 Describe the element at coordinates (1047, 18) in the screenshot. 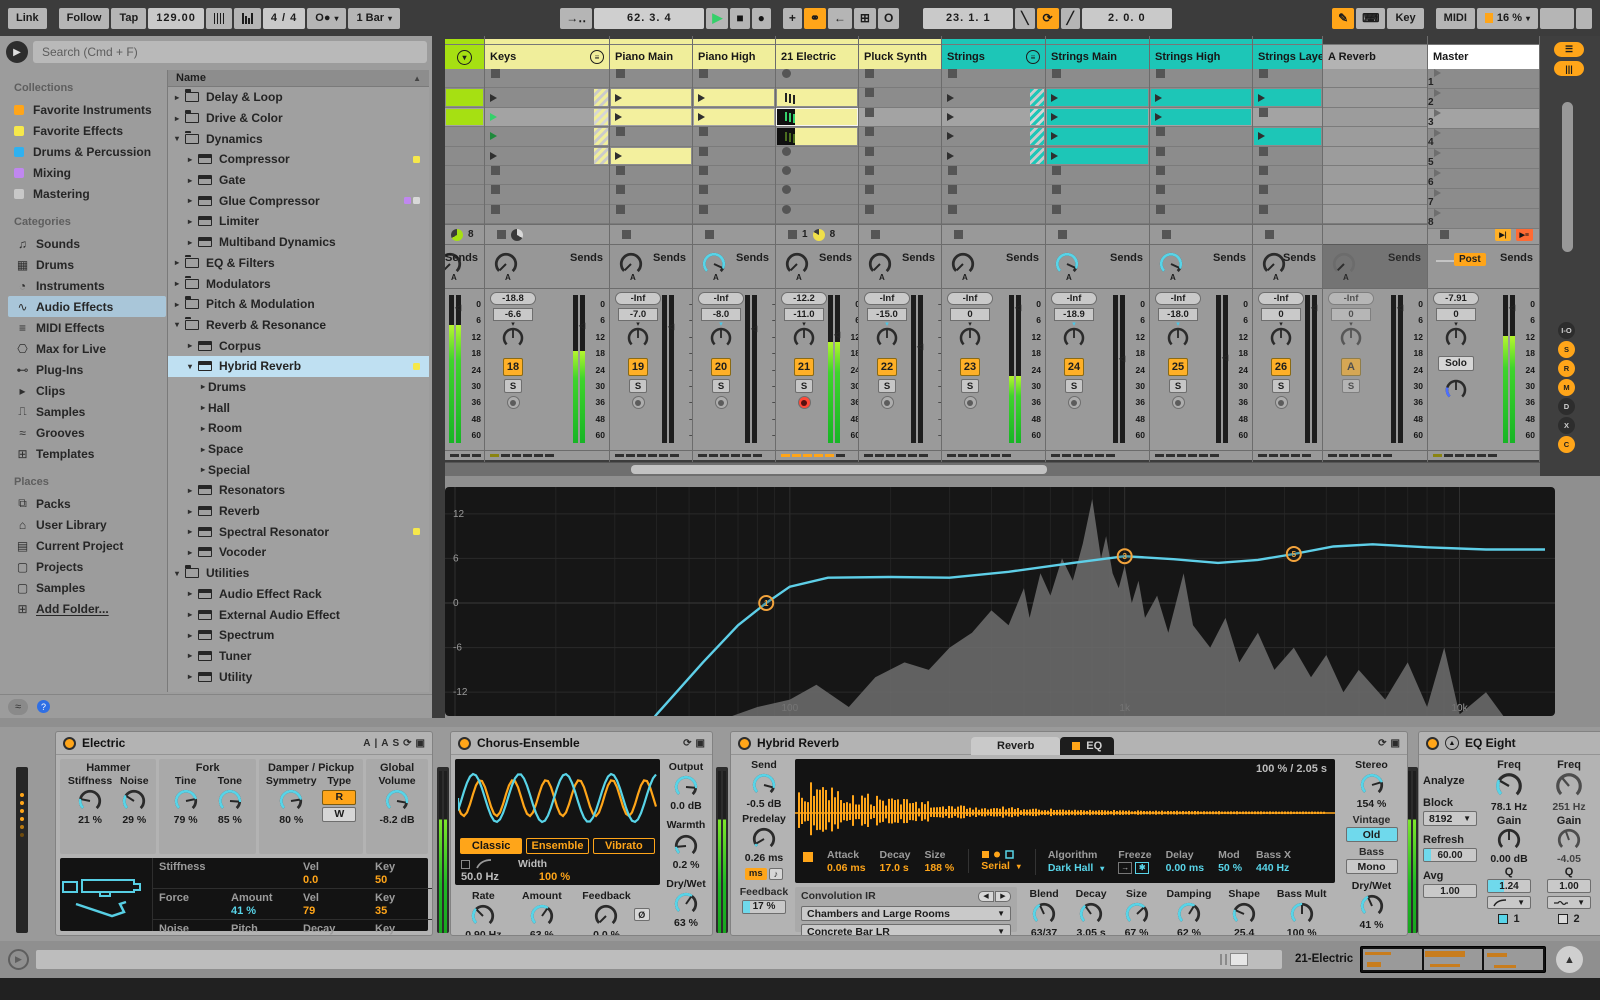

I see `loop-button: ⟳` at that location.